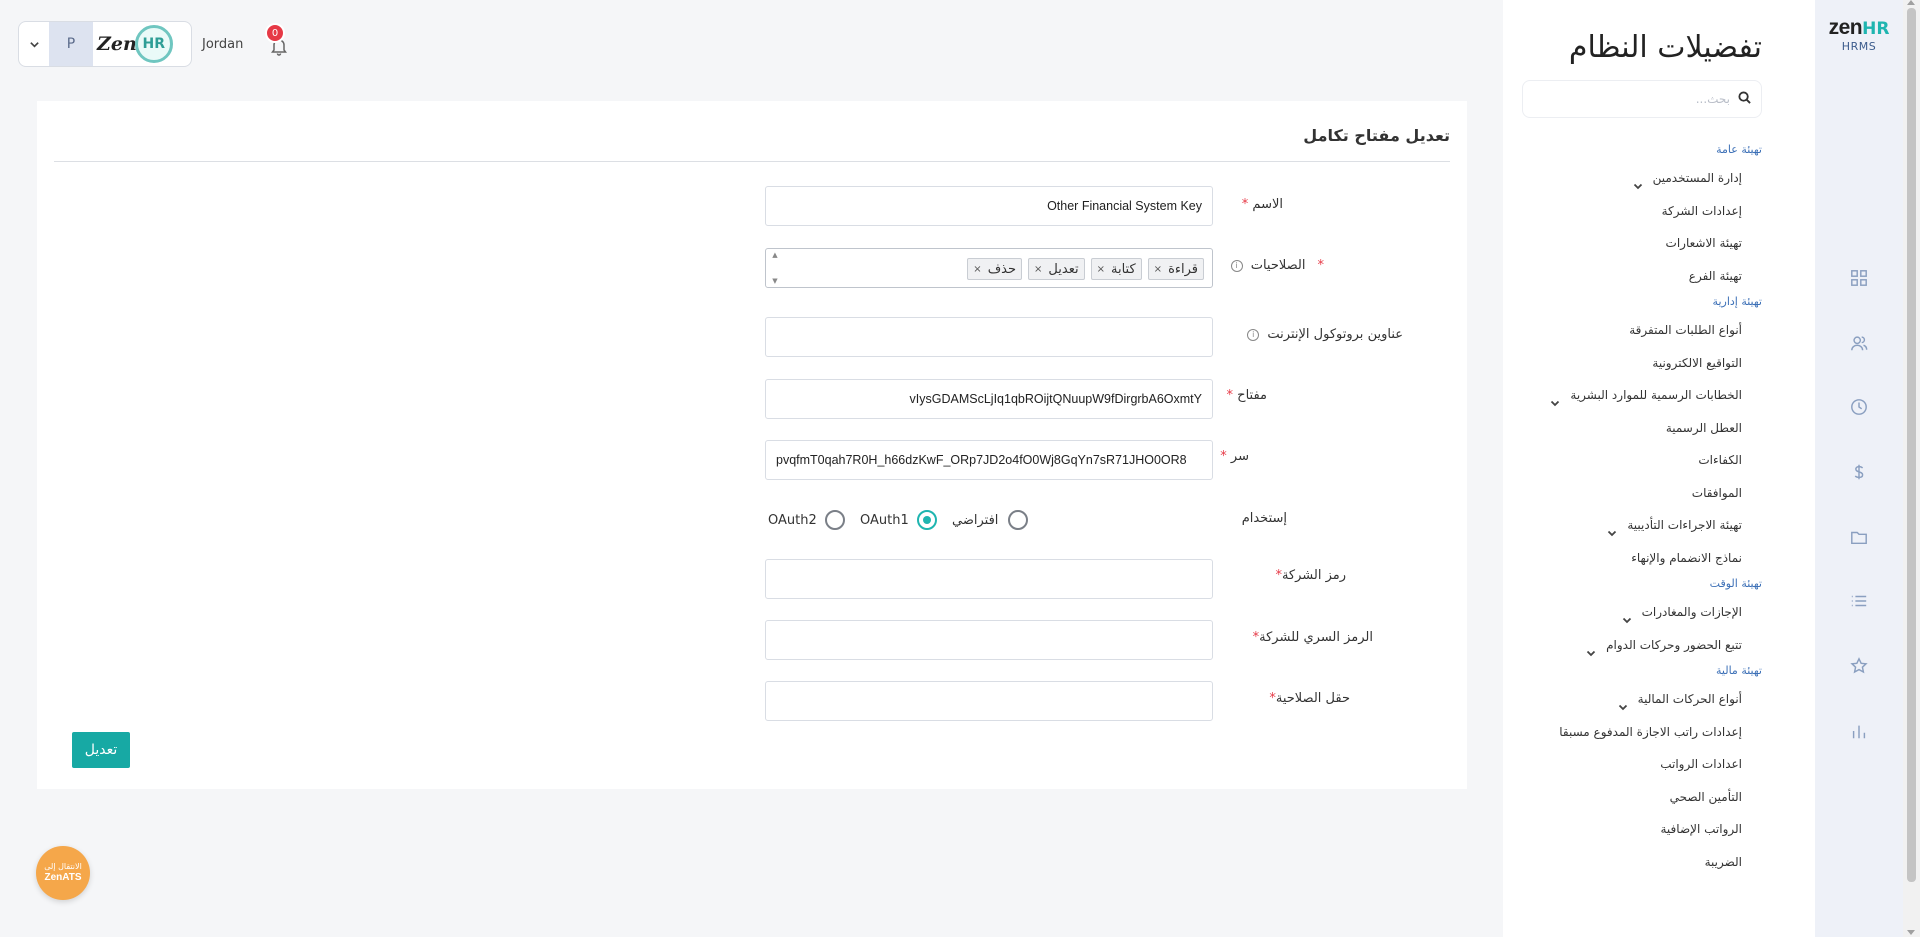 This screenshot has width=1920, height=937. Describe the element at coordinates (101, 750) in the screenshot. I see `submit-edit-button: تعديل` at that location.